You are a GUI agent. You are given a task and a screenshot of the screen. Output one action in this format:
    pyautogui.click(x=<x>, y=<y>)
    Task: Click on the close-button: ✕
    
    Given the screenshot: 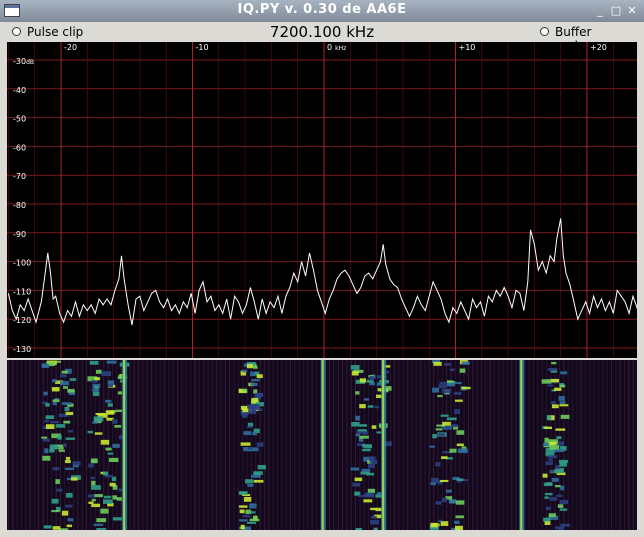 What is the action you would take?
    pyautogui.click(x=632, y=10)
    